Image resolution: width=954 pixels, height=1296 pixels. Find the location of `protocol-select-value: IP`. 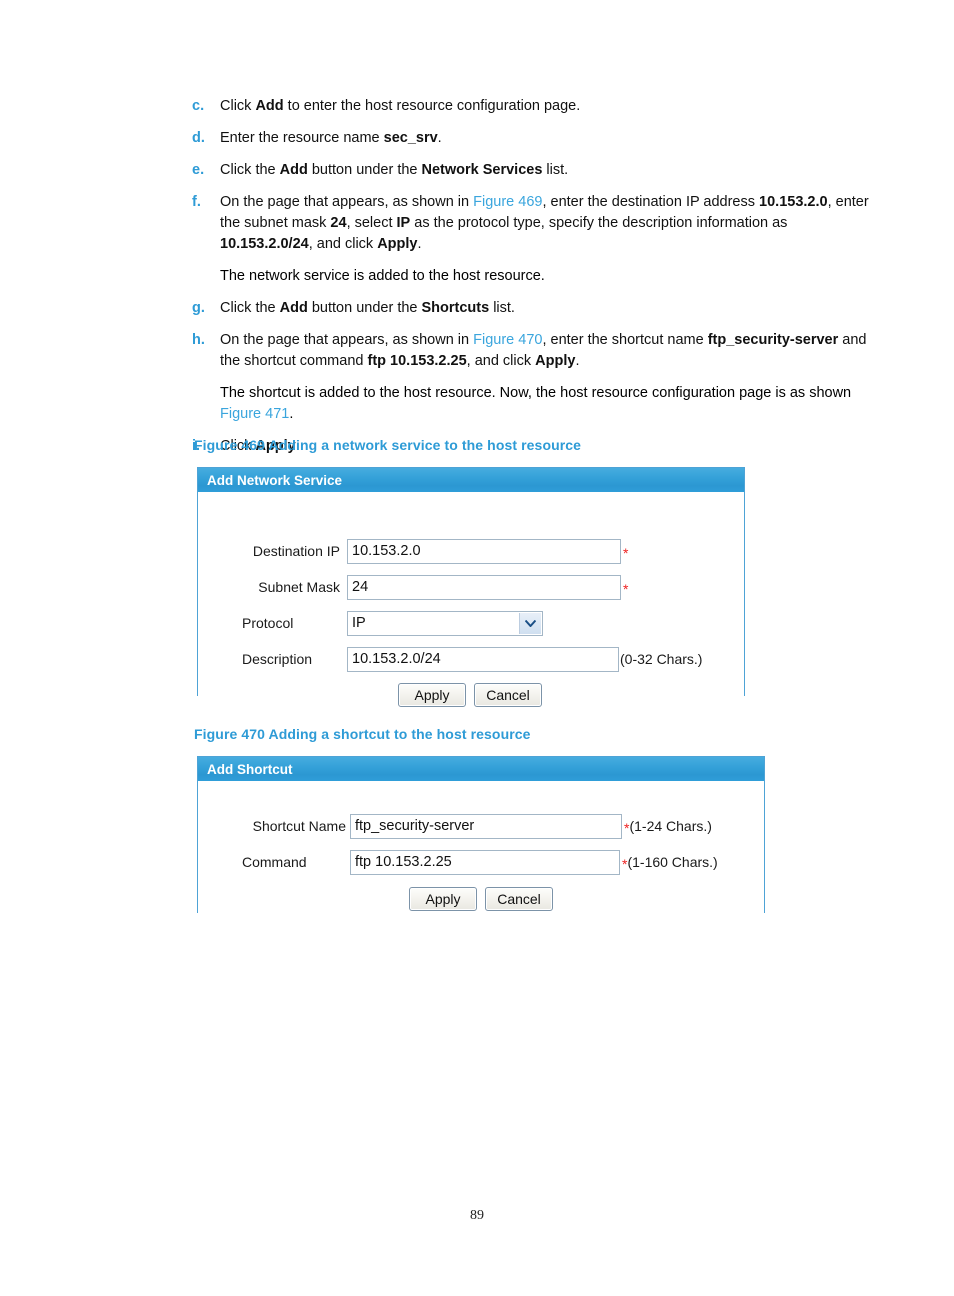

protocol-select-value: IP is located at coordinates (359, 622).